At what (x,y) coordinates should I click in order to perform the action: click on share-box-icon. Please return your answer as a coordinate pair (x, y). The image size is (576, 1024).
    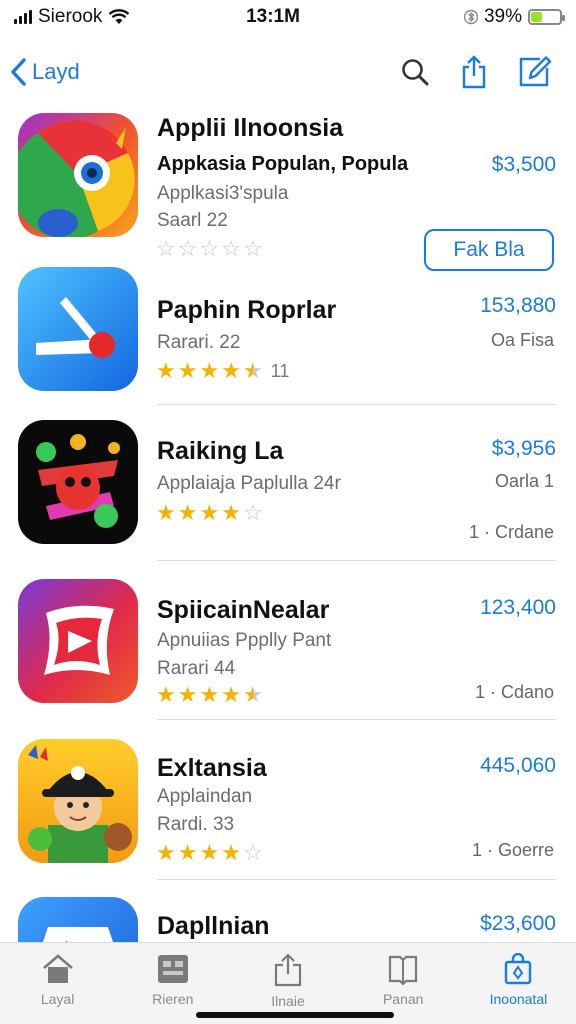
    Looking at the image, I should click on (288, 970).